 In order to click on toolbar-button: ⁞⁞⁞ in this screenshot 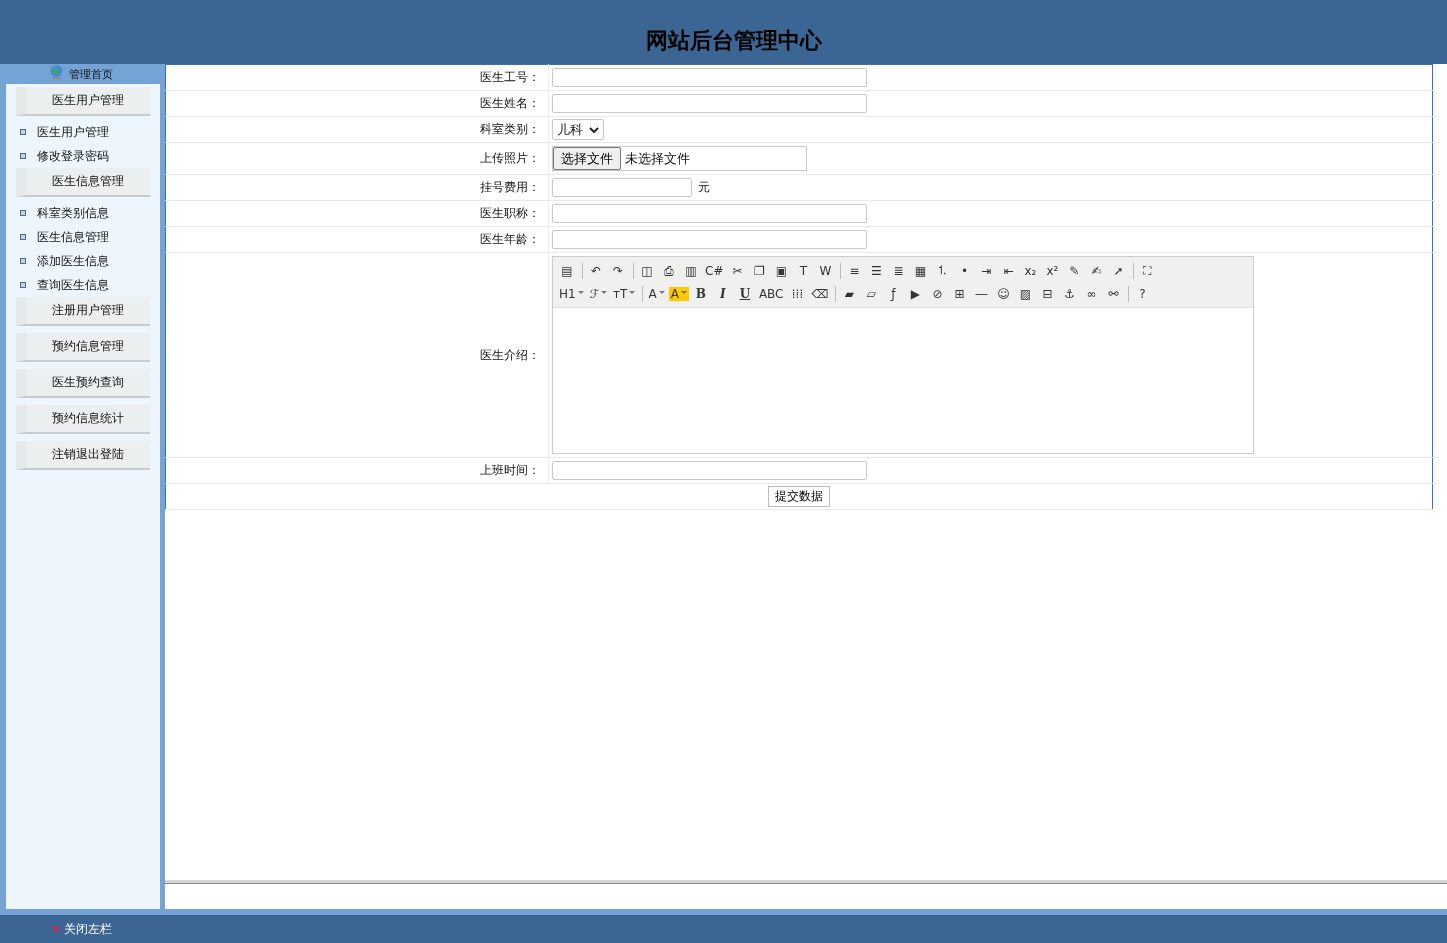, I will do `click(797, 293)`.